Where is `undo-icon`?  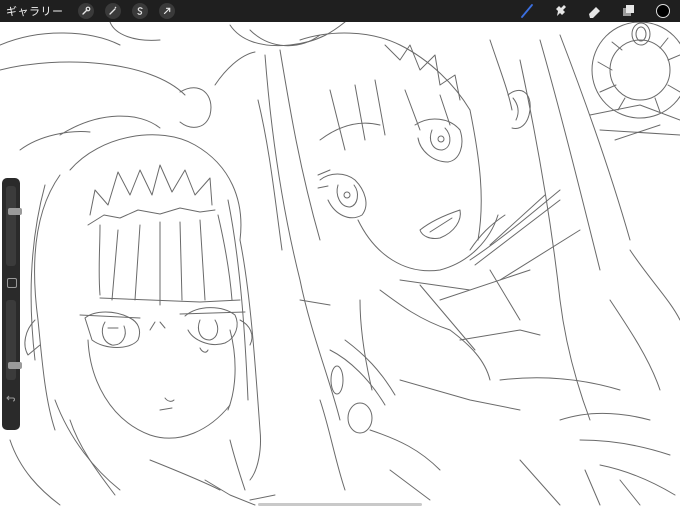
undo-icon is located at coordinates (11, 398).